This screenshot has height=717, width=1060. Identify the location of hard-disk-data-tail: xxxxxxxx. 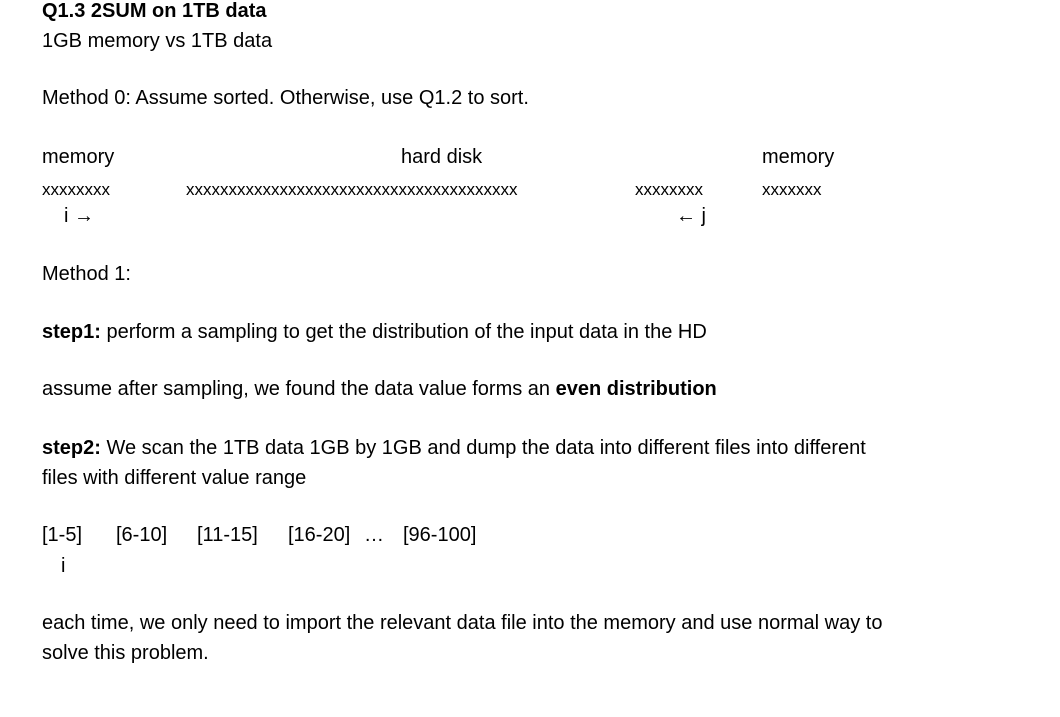
(669, 189).